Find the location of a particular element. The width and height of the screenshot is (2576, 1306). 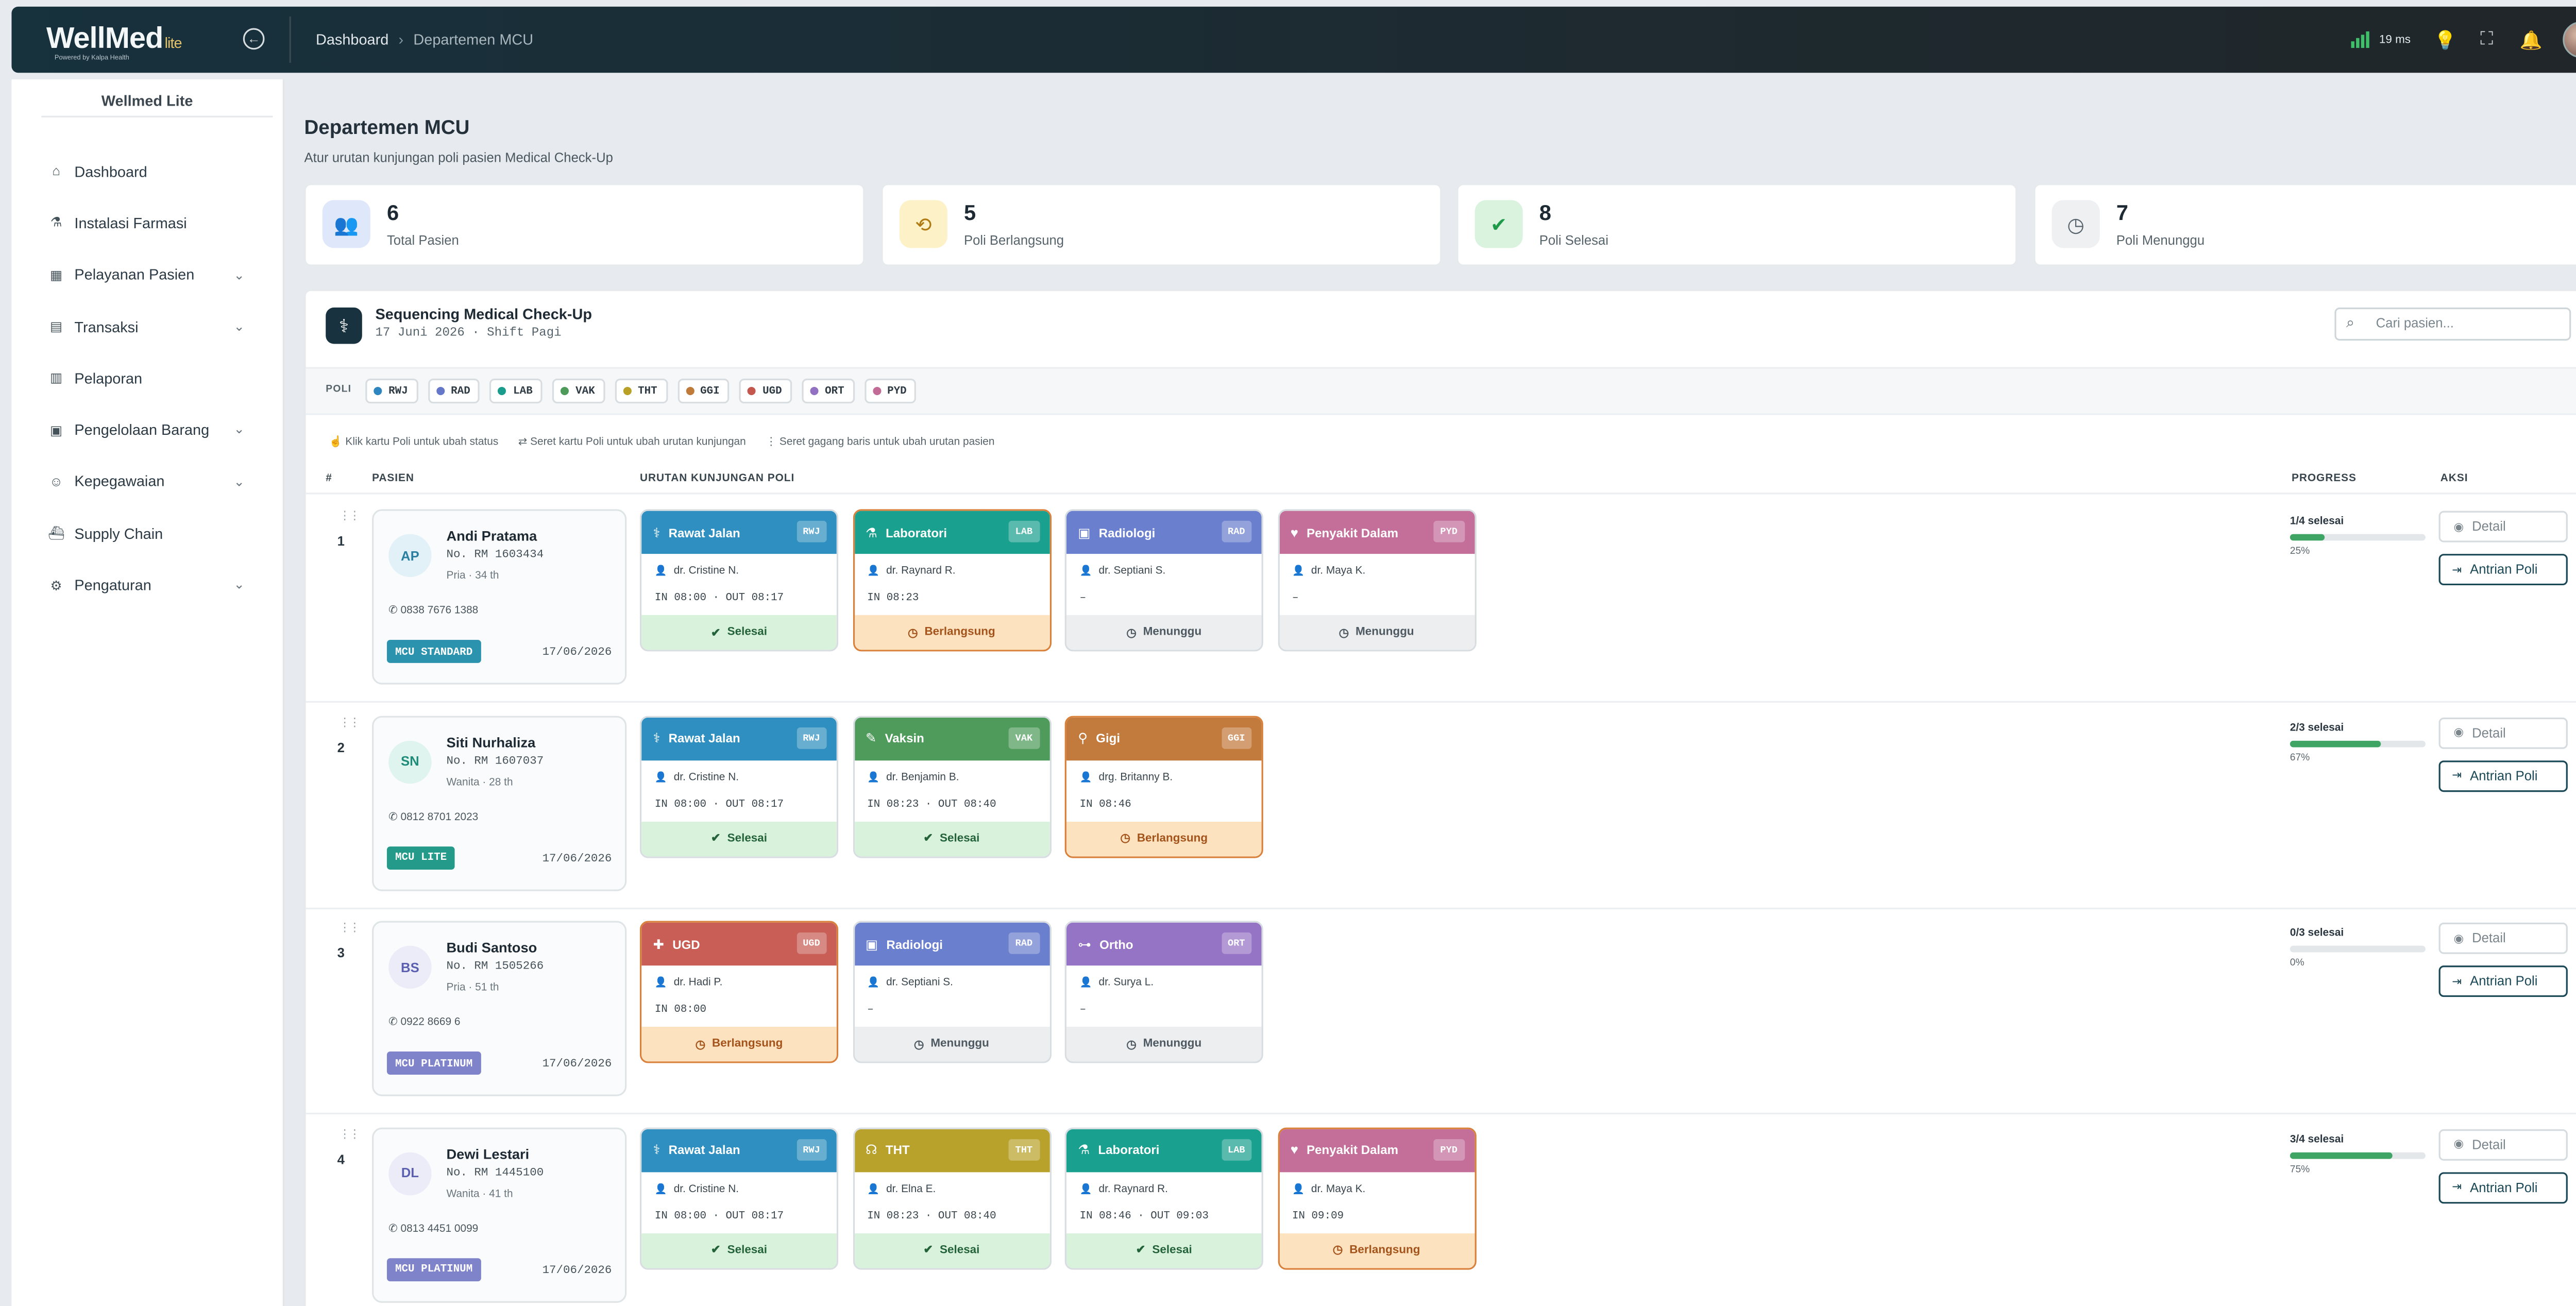

poli-card-ugd: ✚ UGD UGD 👤 dr. Hadi P. IN 08:00 ◷ Berlangsung is located at coordinates (739, 992).